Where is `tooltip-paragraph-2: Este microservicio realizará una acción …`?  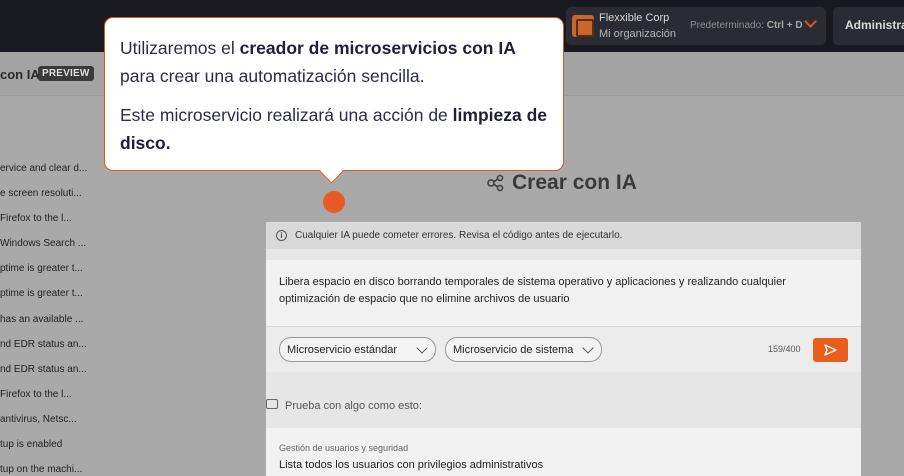 tooltip-paragraph-2: Este microservicio realizará una acción … is located at coordinates (335, 129).